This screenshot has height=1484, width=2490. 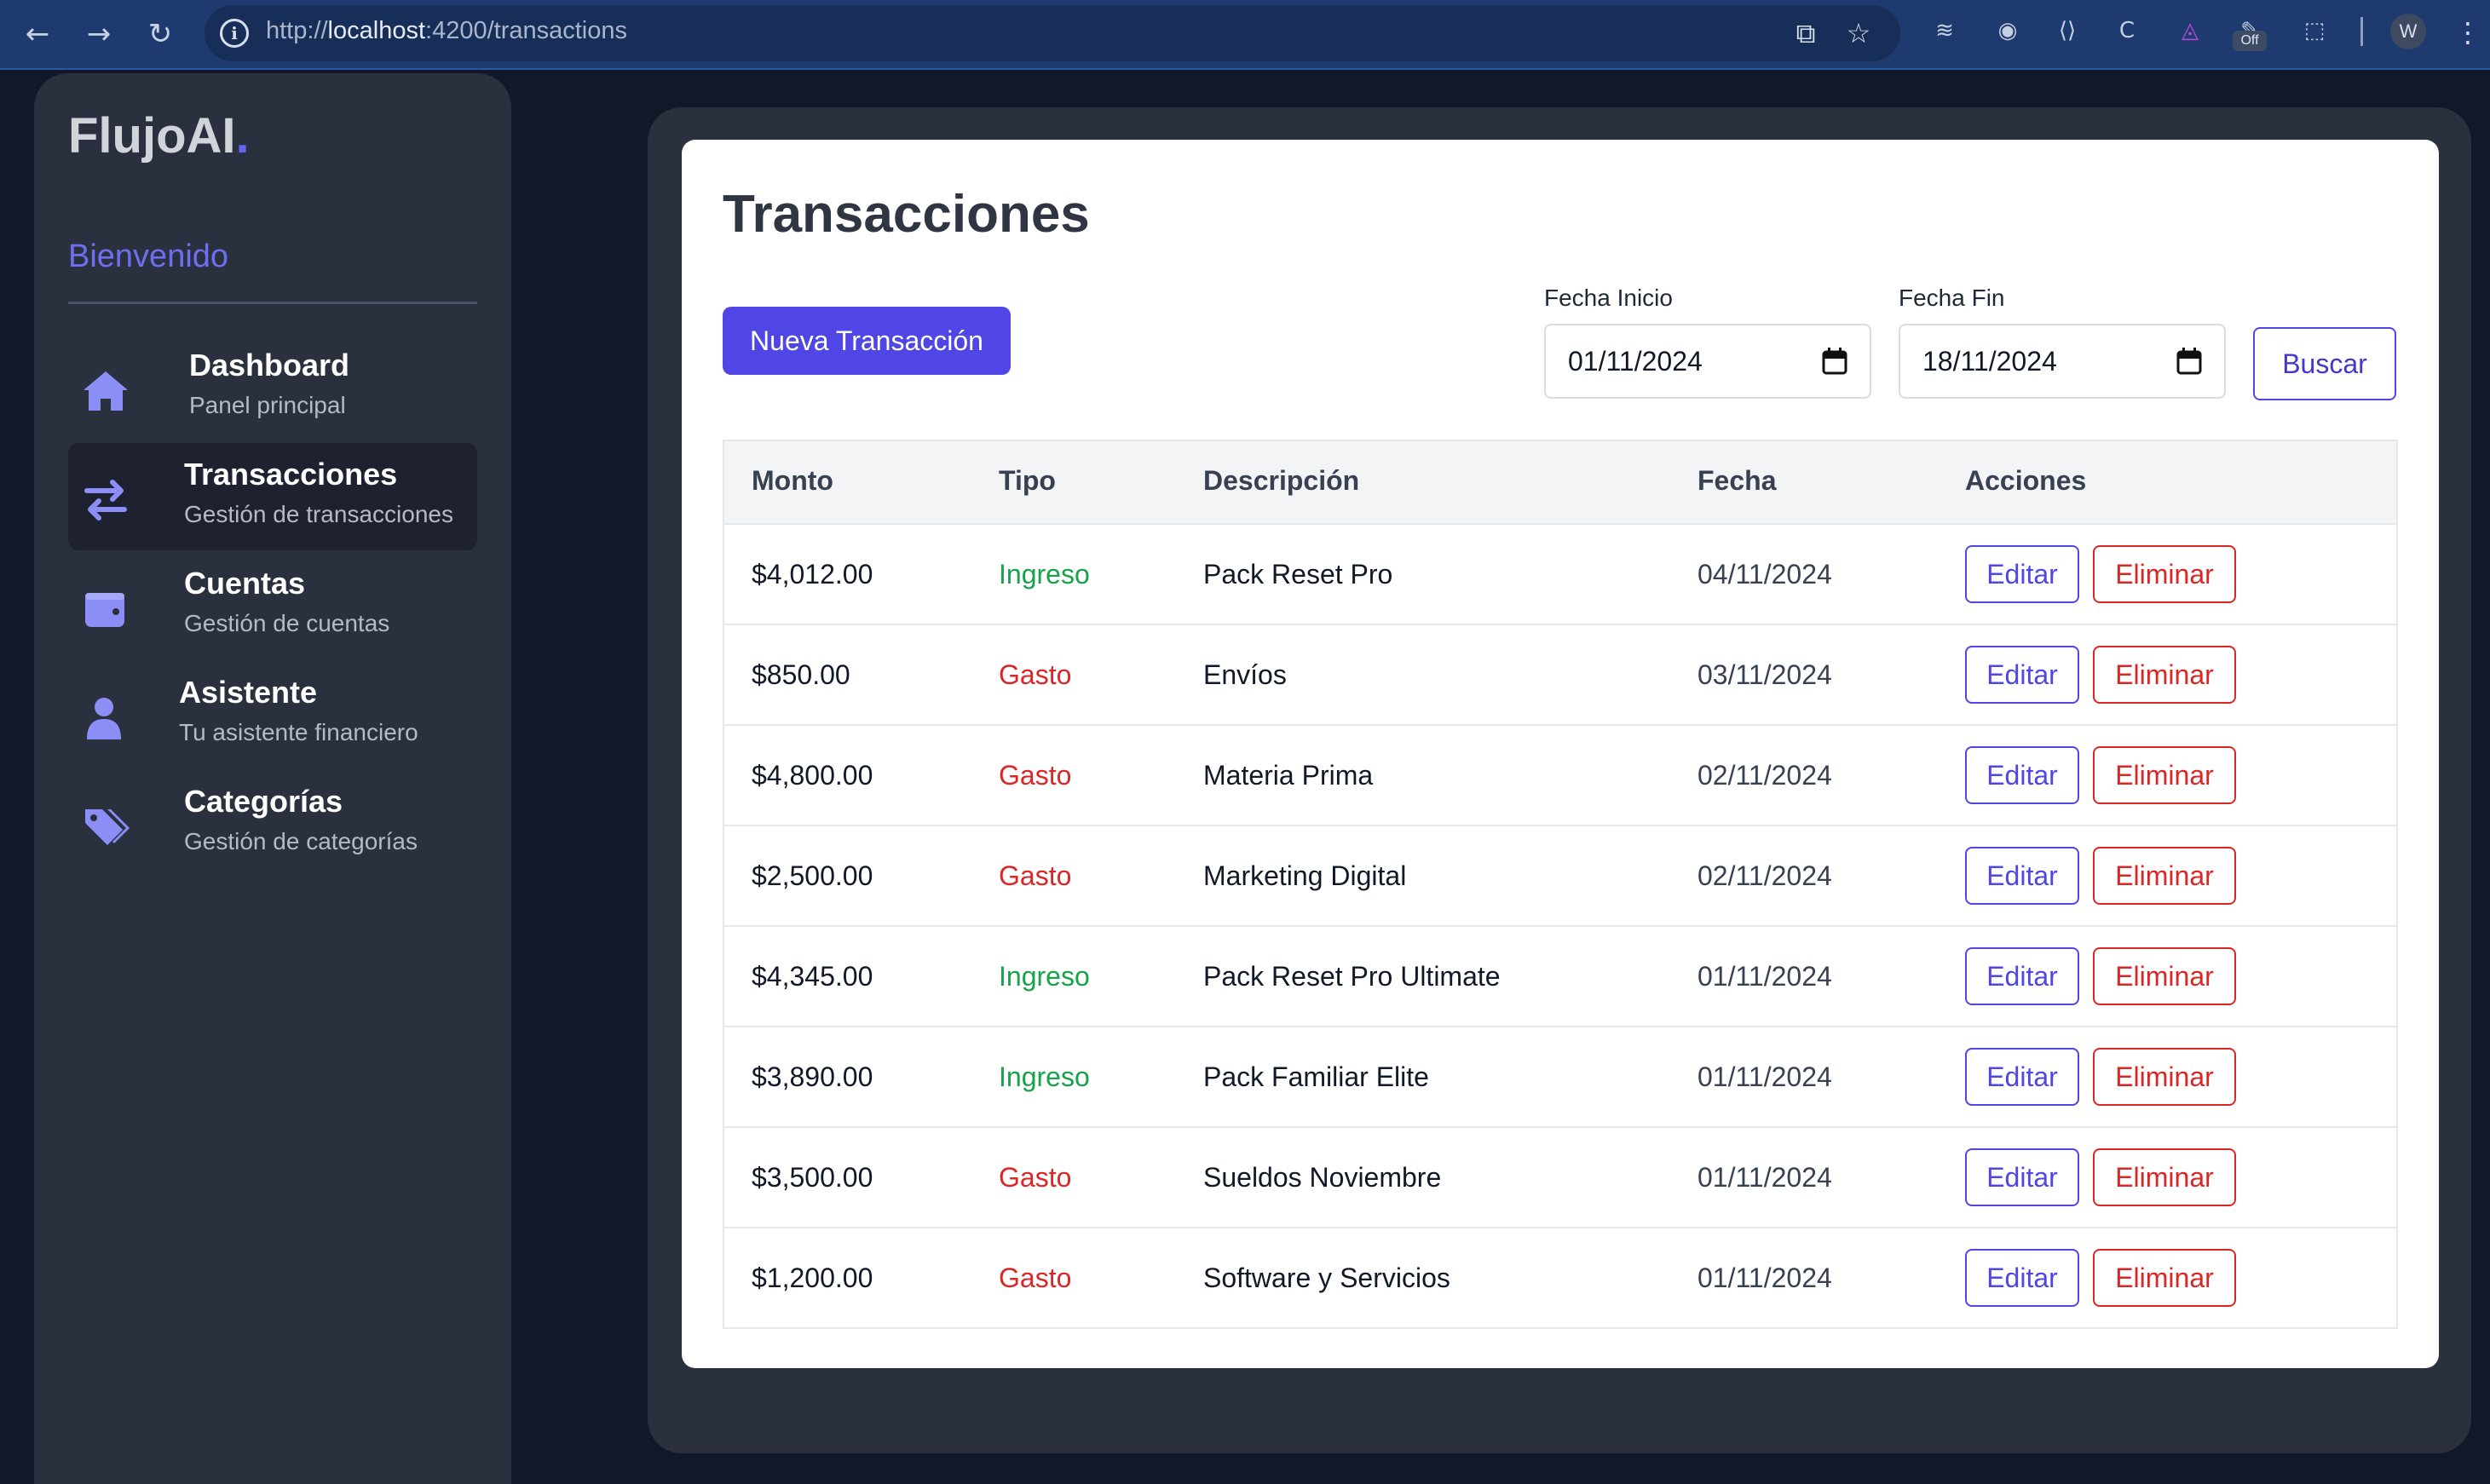 I want to click on sidebar-item-subtitle: Panel principal, so click(x=267, y=405).